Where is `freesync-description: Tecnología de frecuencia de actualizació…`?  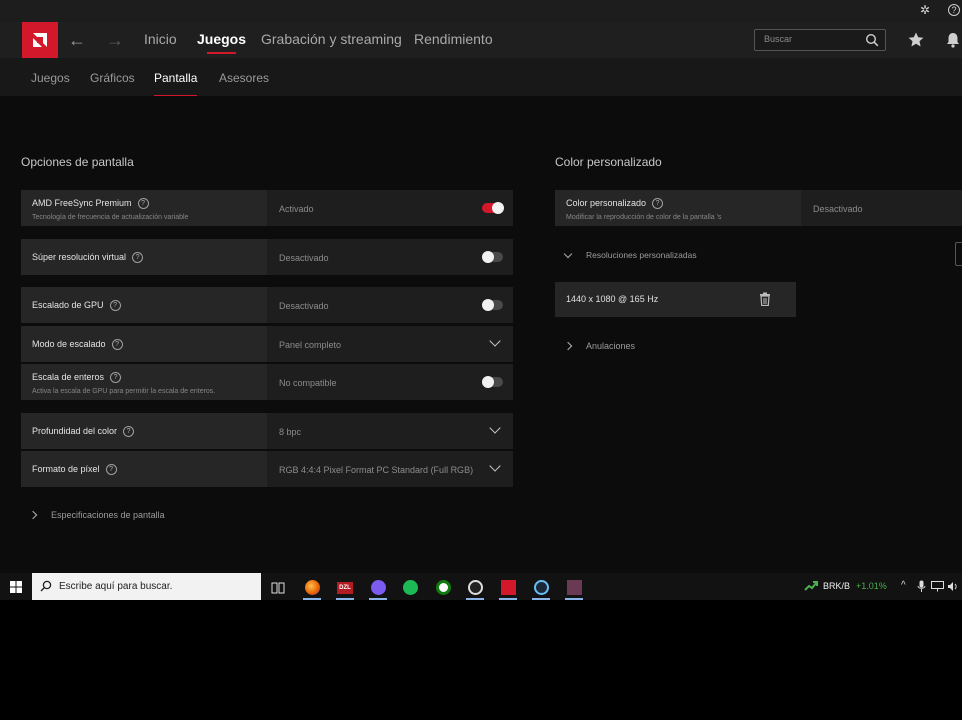 freesync-description: Tecnología de frecuencia de actualizació… is located at coordinates (110, 217).